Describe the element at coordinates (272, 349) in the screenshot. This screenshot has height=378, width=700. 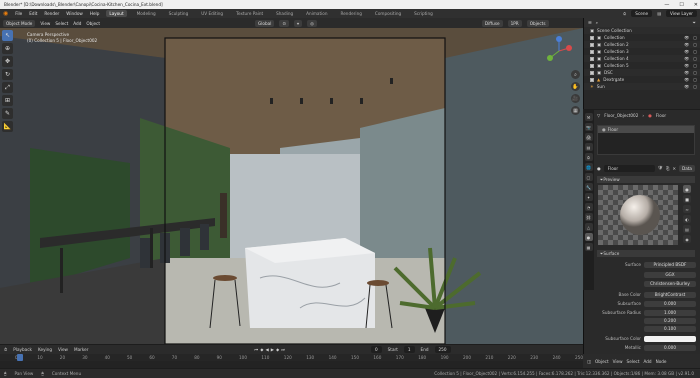
I see `play-icon: ▶` at that location.